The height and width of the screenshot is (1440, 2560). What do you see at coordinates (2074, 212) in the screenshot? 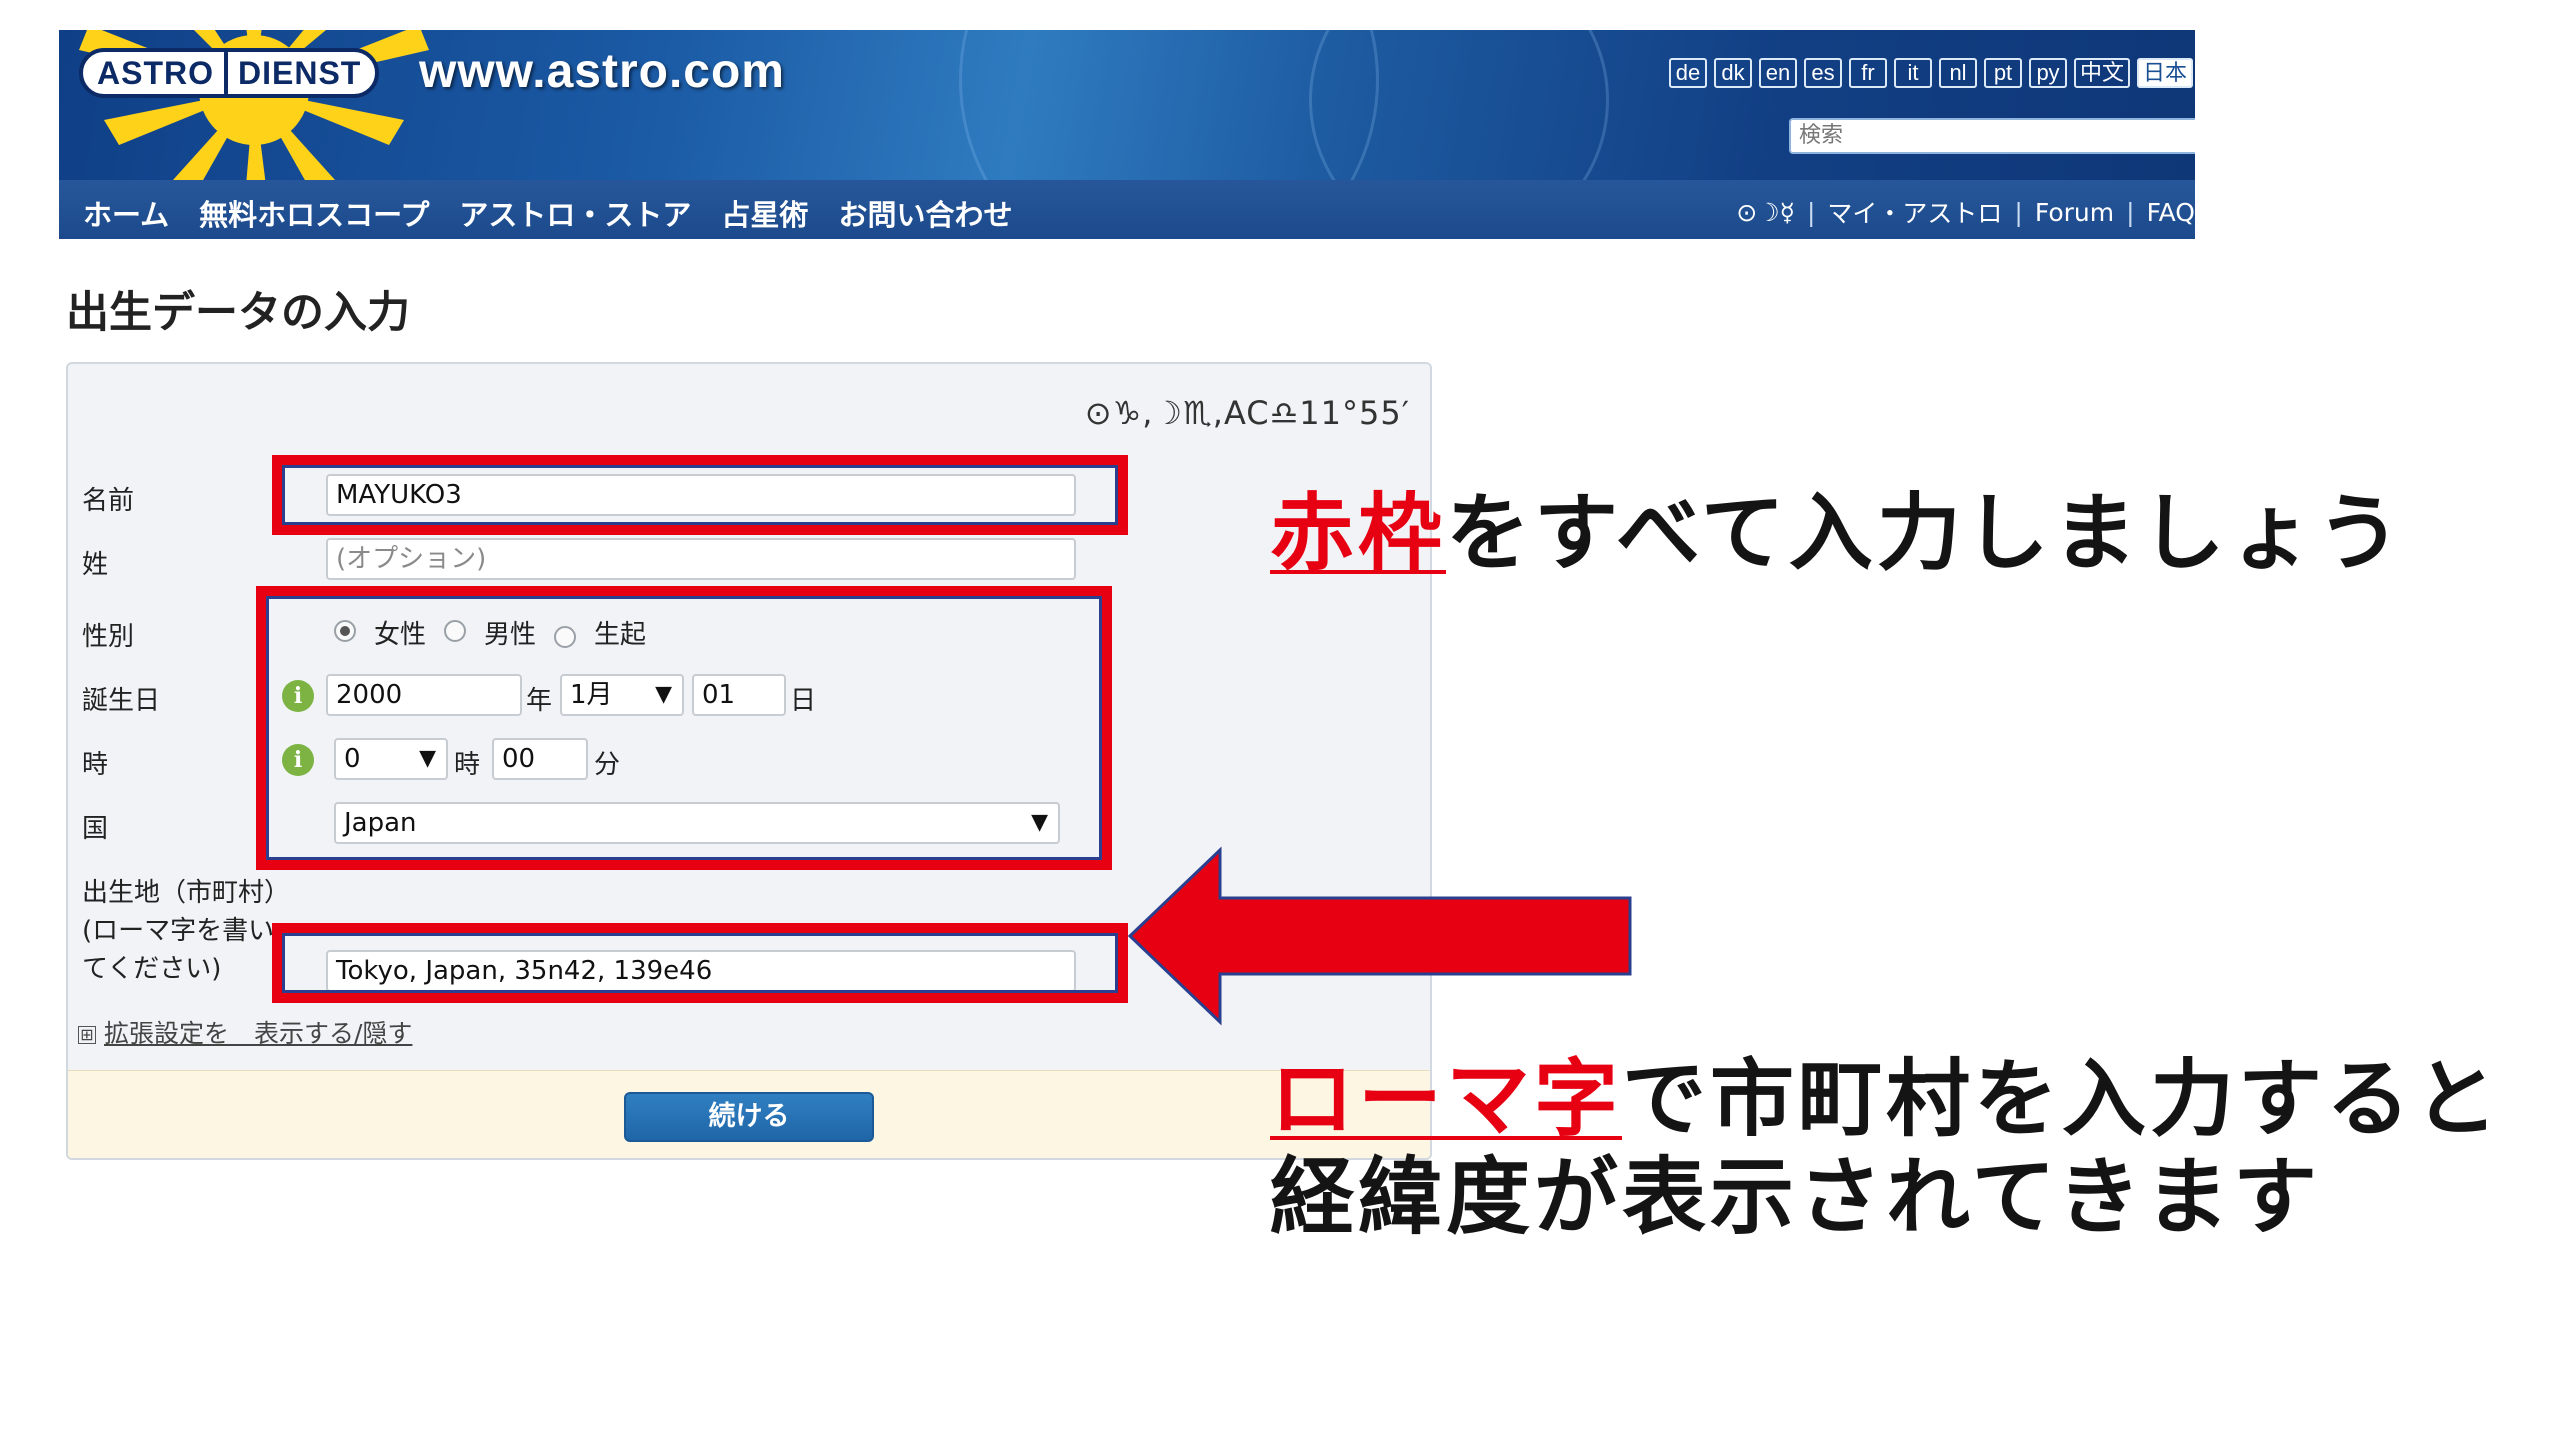
I see `nav-item: Forum` at bounding box center [2074, 212].